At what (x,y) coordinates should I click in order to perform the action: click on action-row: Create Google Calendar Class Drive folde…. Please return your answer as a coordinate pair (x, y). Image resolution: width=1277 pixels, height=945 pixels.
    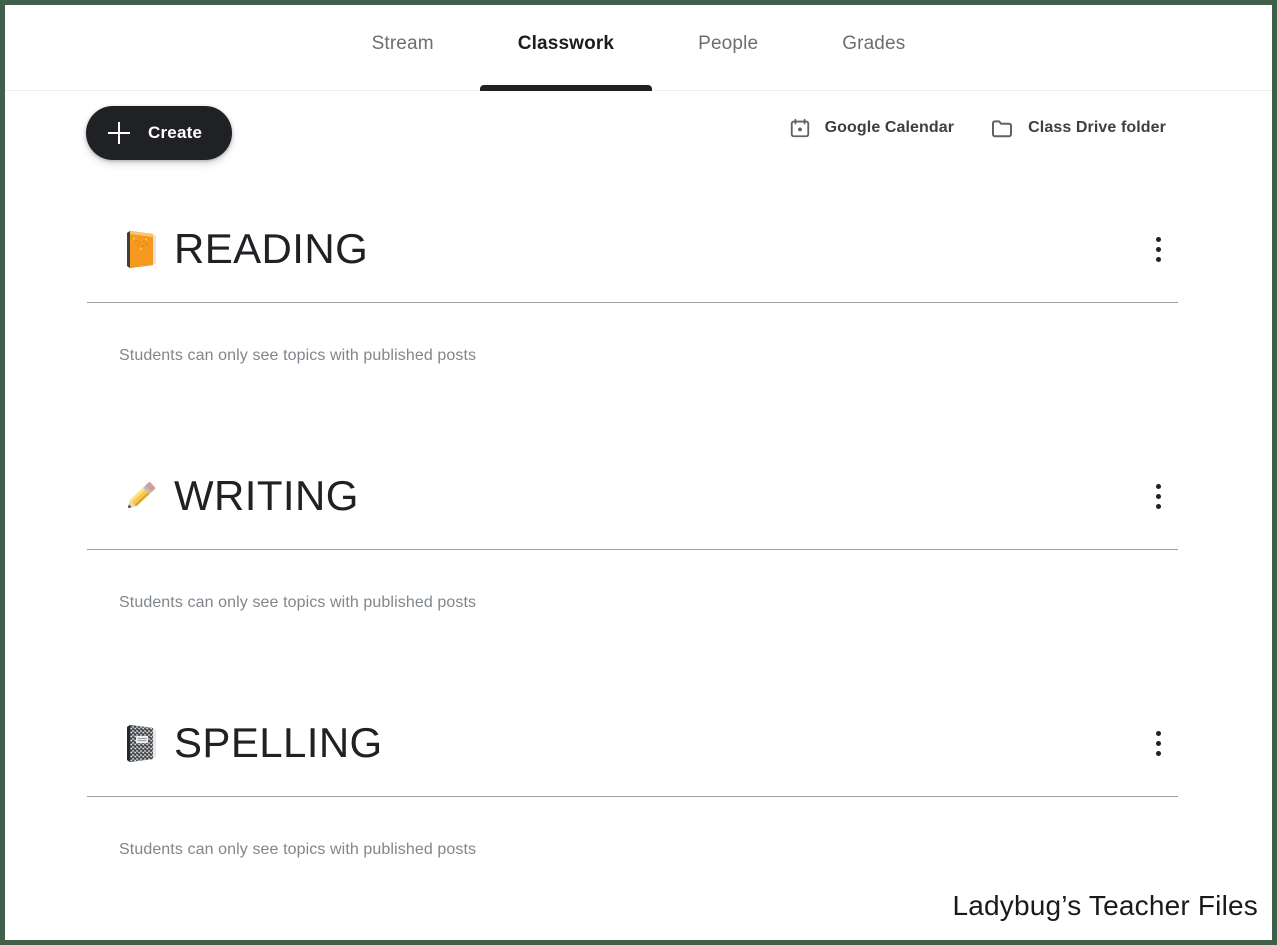
    Looking at the image, I should click on (638, 141).